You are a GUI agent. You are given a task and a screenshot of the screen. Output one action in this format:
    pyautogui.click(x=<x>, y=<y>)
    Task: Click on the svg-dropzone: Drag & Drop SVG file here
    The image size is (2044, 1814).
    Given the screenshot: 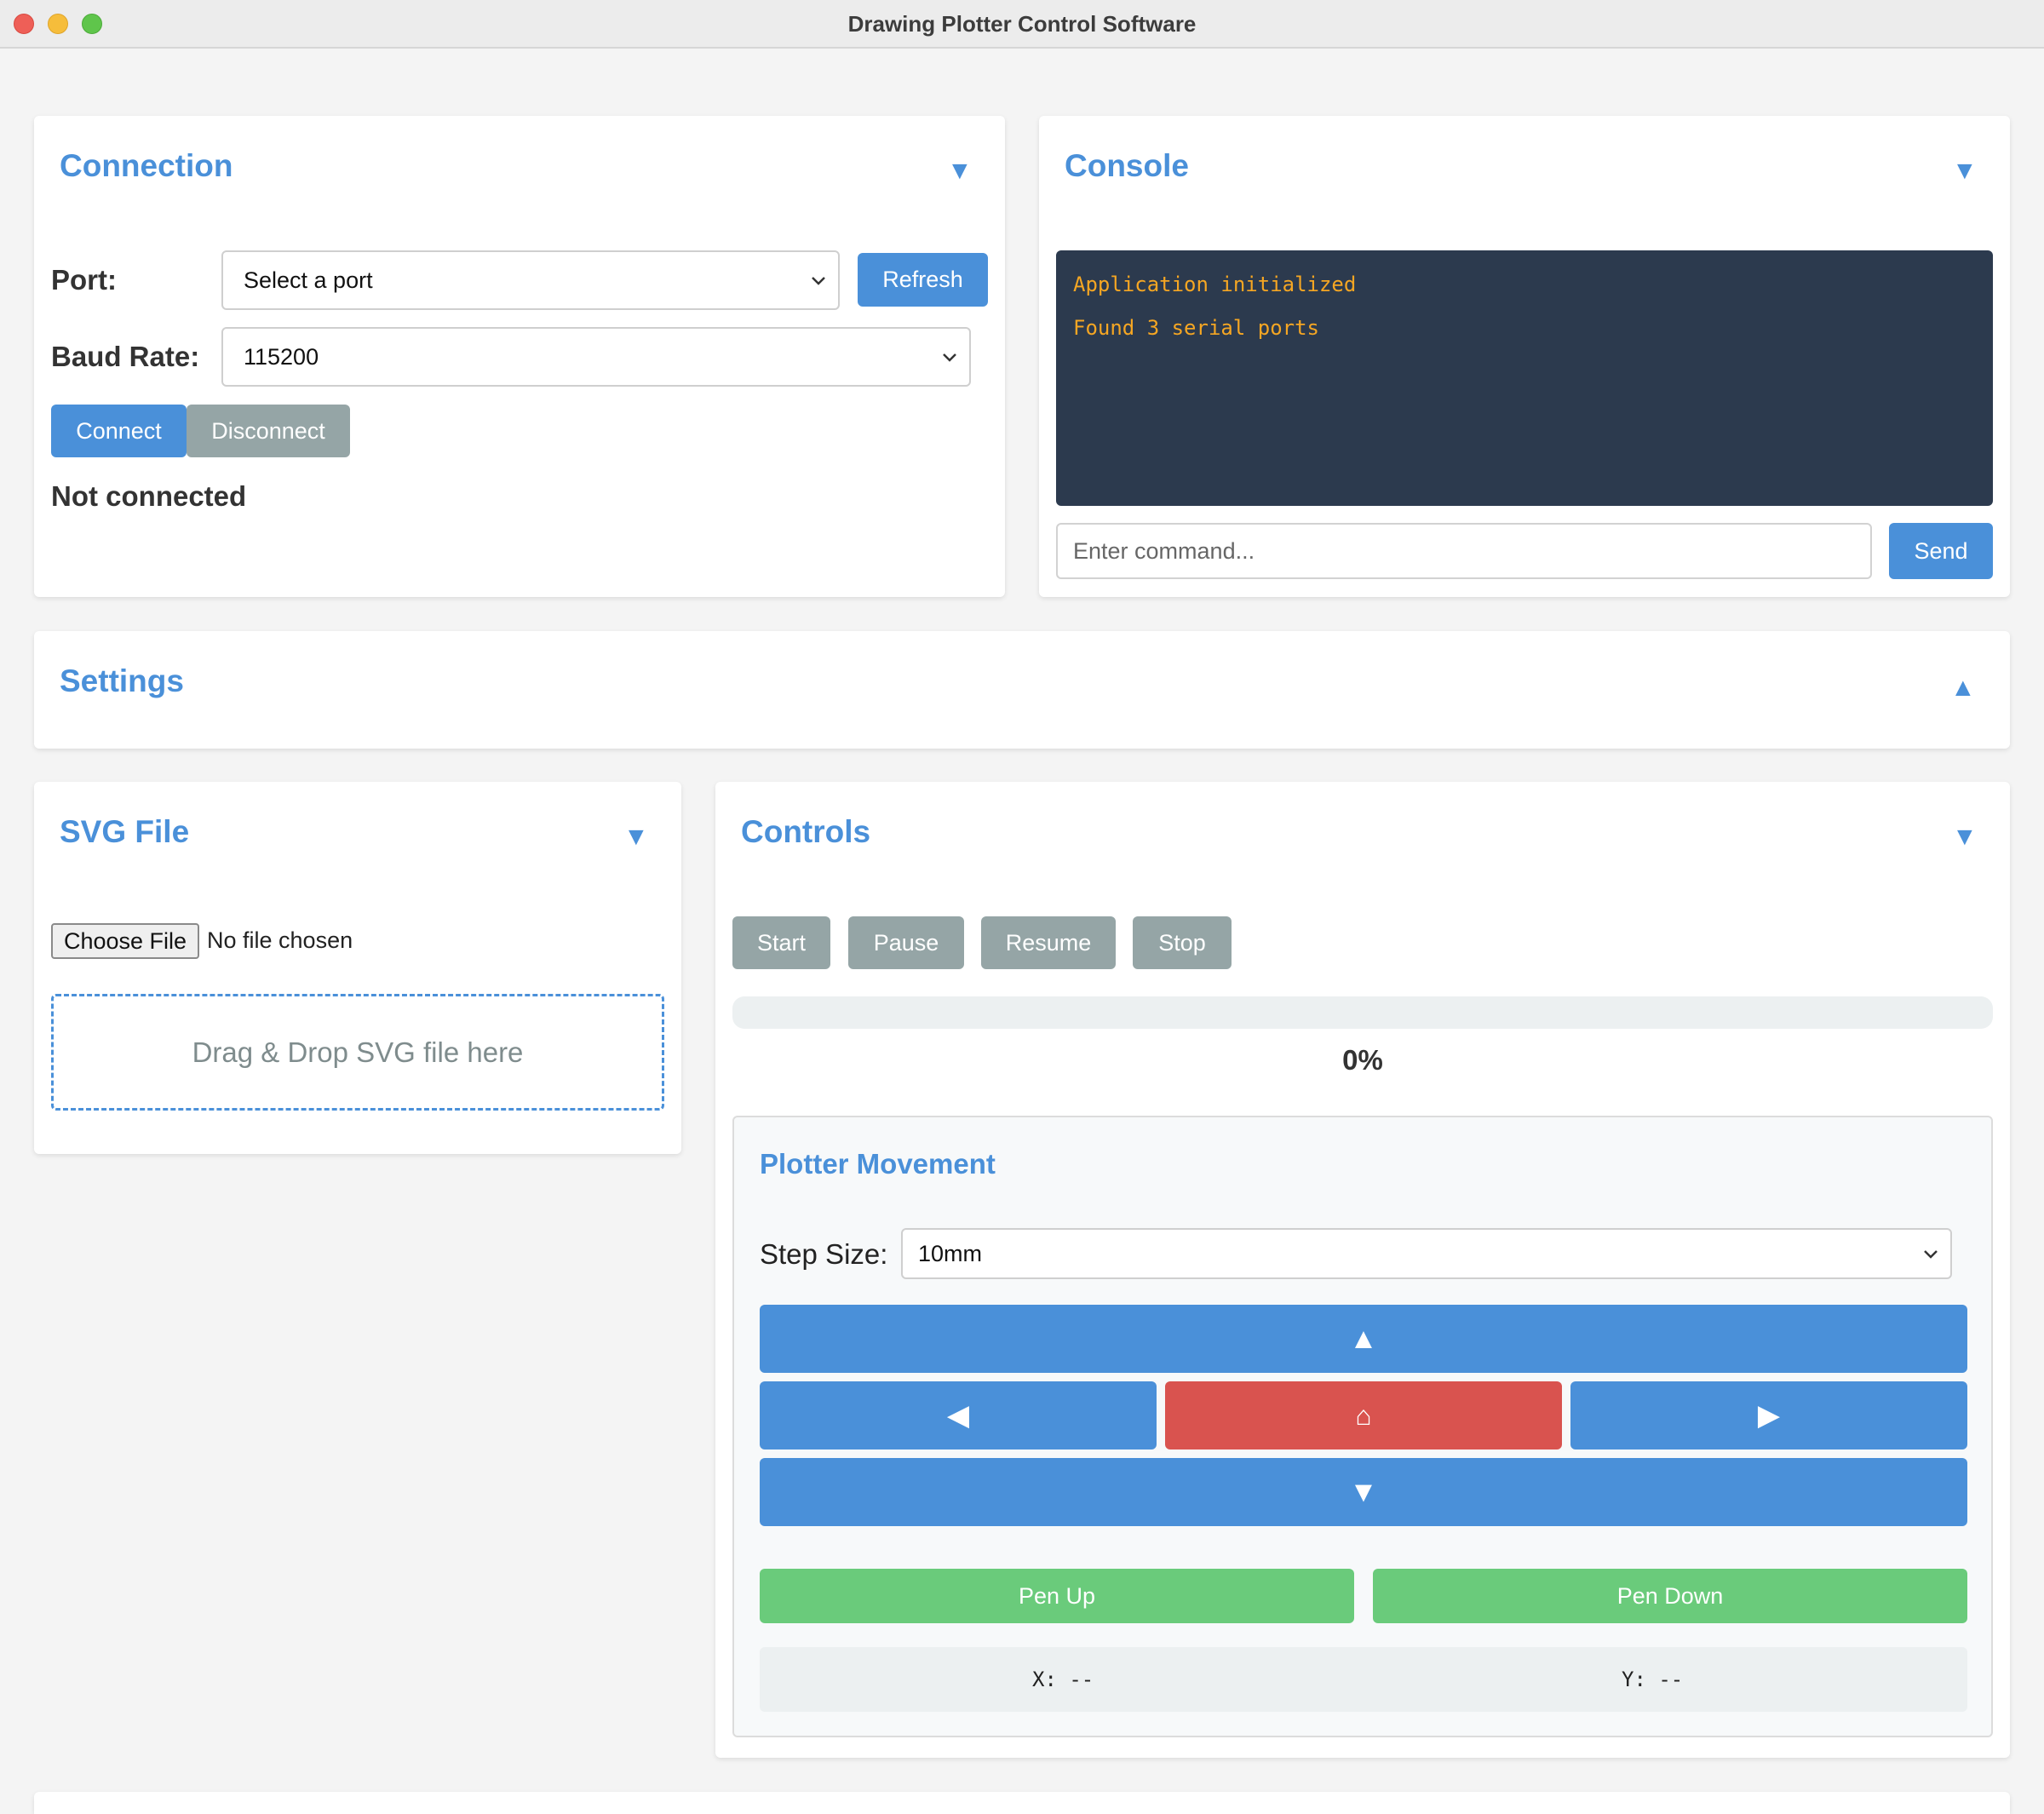 What is the action you would take?
    pyautogui.click(x=357, y=1052)
    